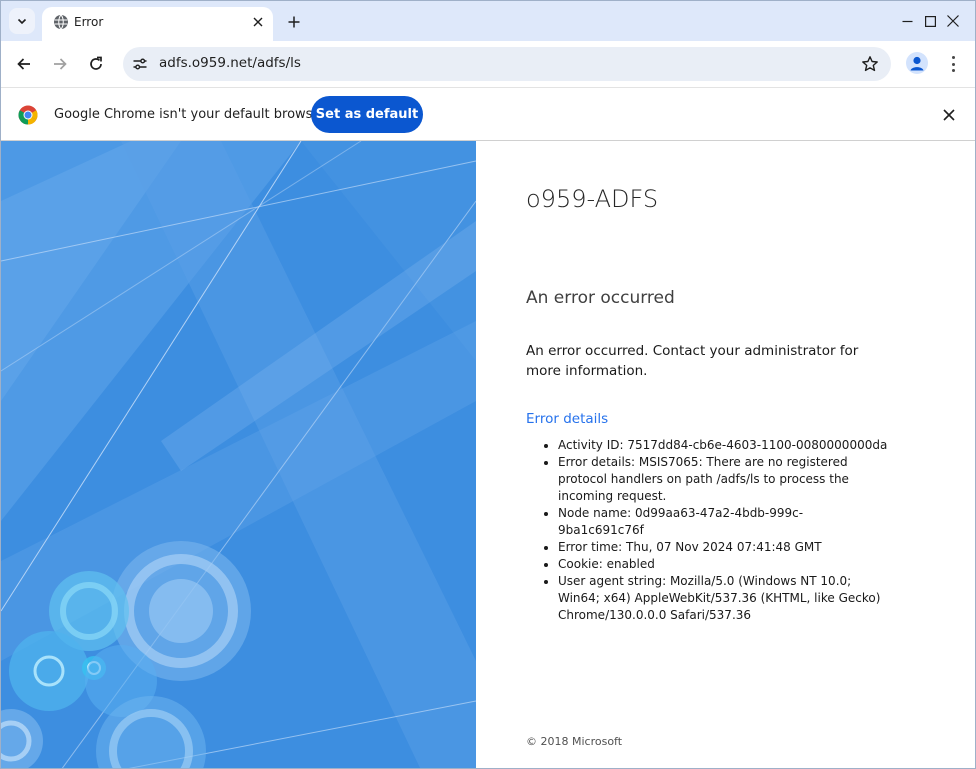  What do you see at coordinates (567, 419) in the screenshot?
I see `error-details-link: Error details` at bounding box center [567, 419].